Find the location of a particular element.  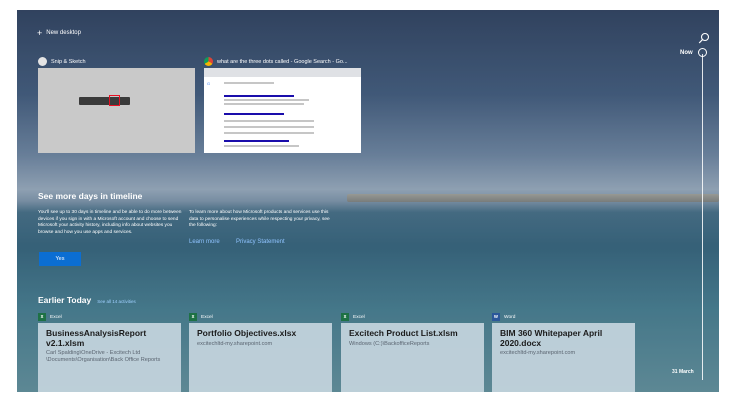

window-title-snip: Snip & Sketch is located at coordinates (62, 61).